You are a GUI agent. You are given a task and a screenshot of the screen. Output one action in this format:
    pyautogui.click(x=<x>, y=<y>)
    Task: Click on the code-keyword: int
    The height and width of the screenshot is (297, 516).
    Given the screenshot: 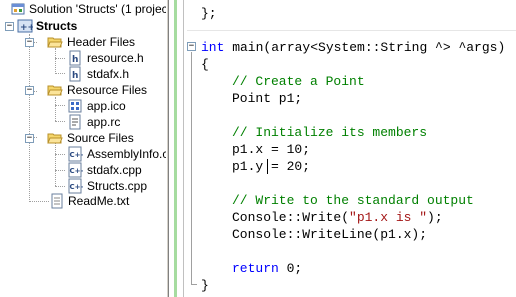 What is the action you would take?
    pyautogui.click(x=213, y=47)
    